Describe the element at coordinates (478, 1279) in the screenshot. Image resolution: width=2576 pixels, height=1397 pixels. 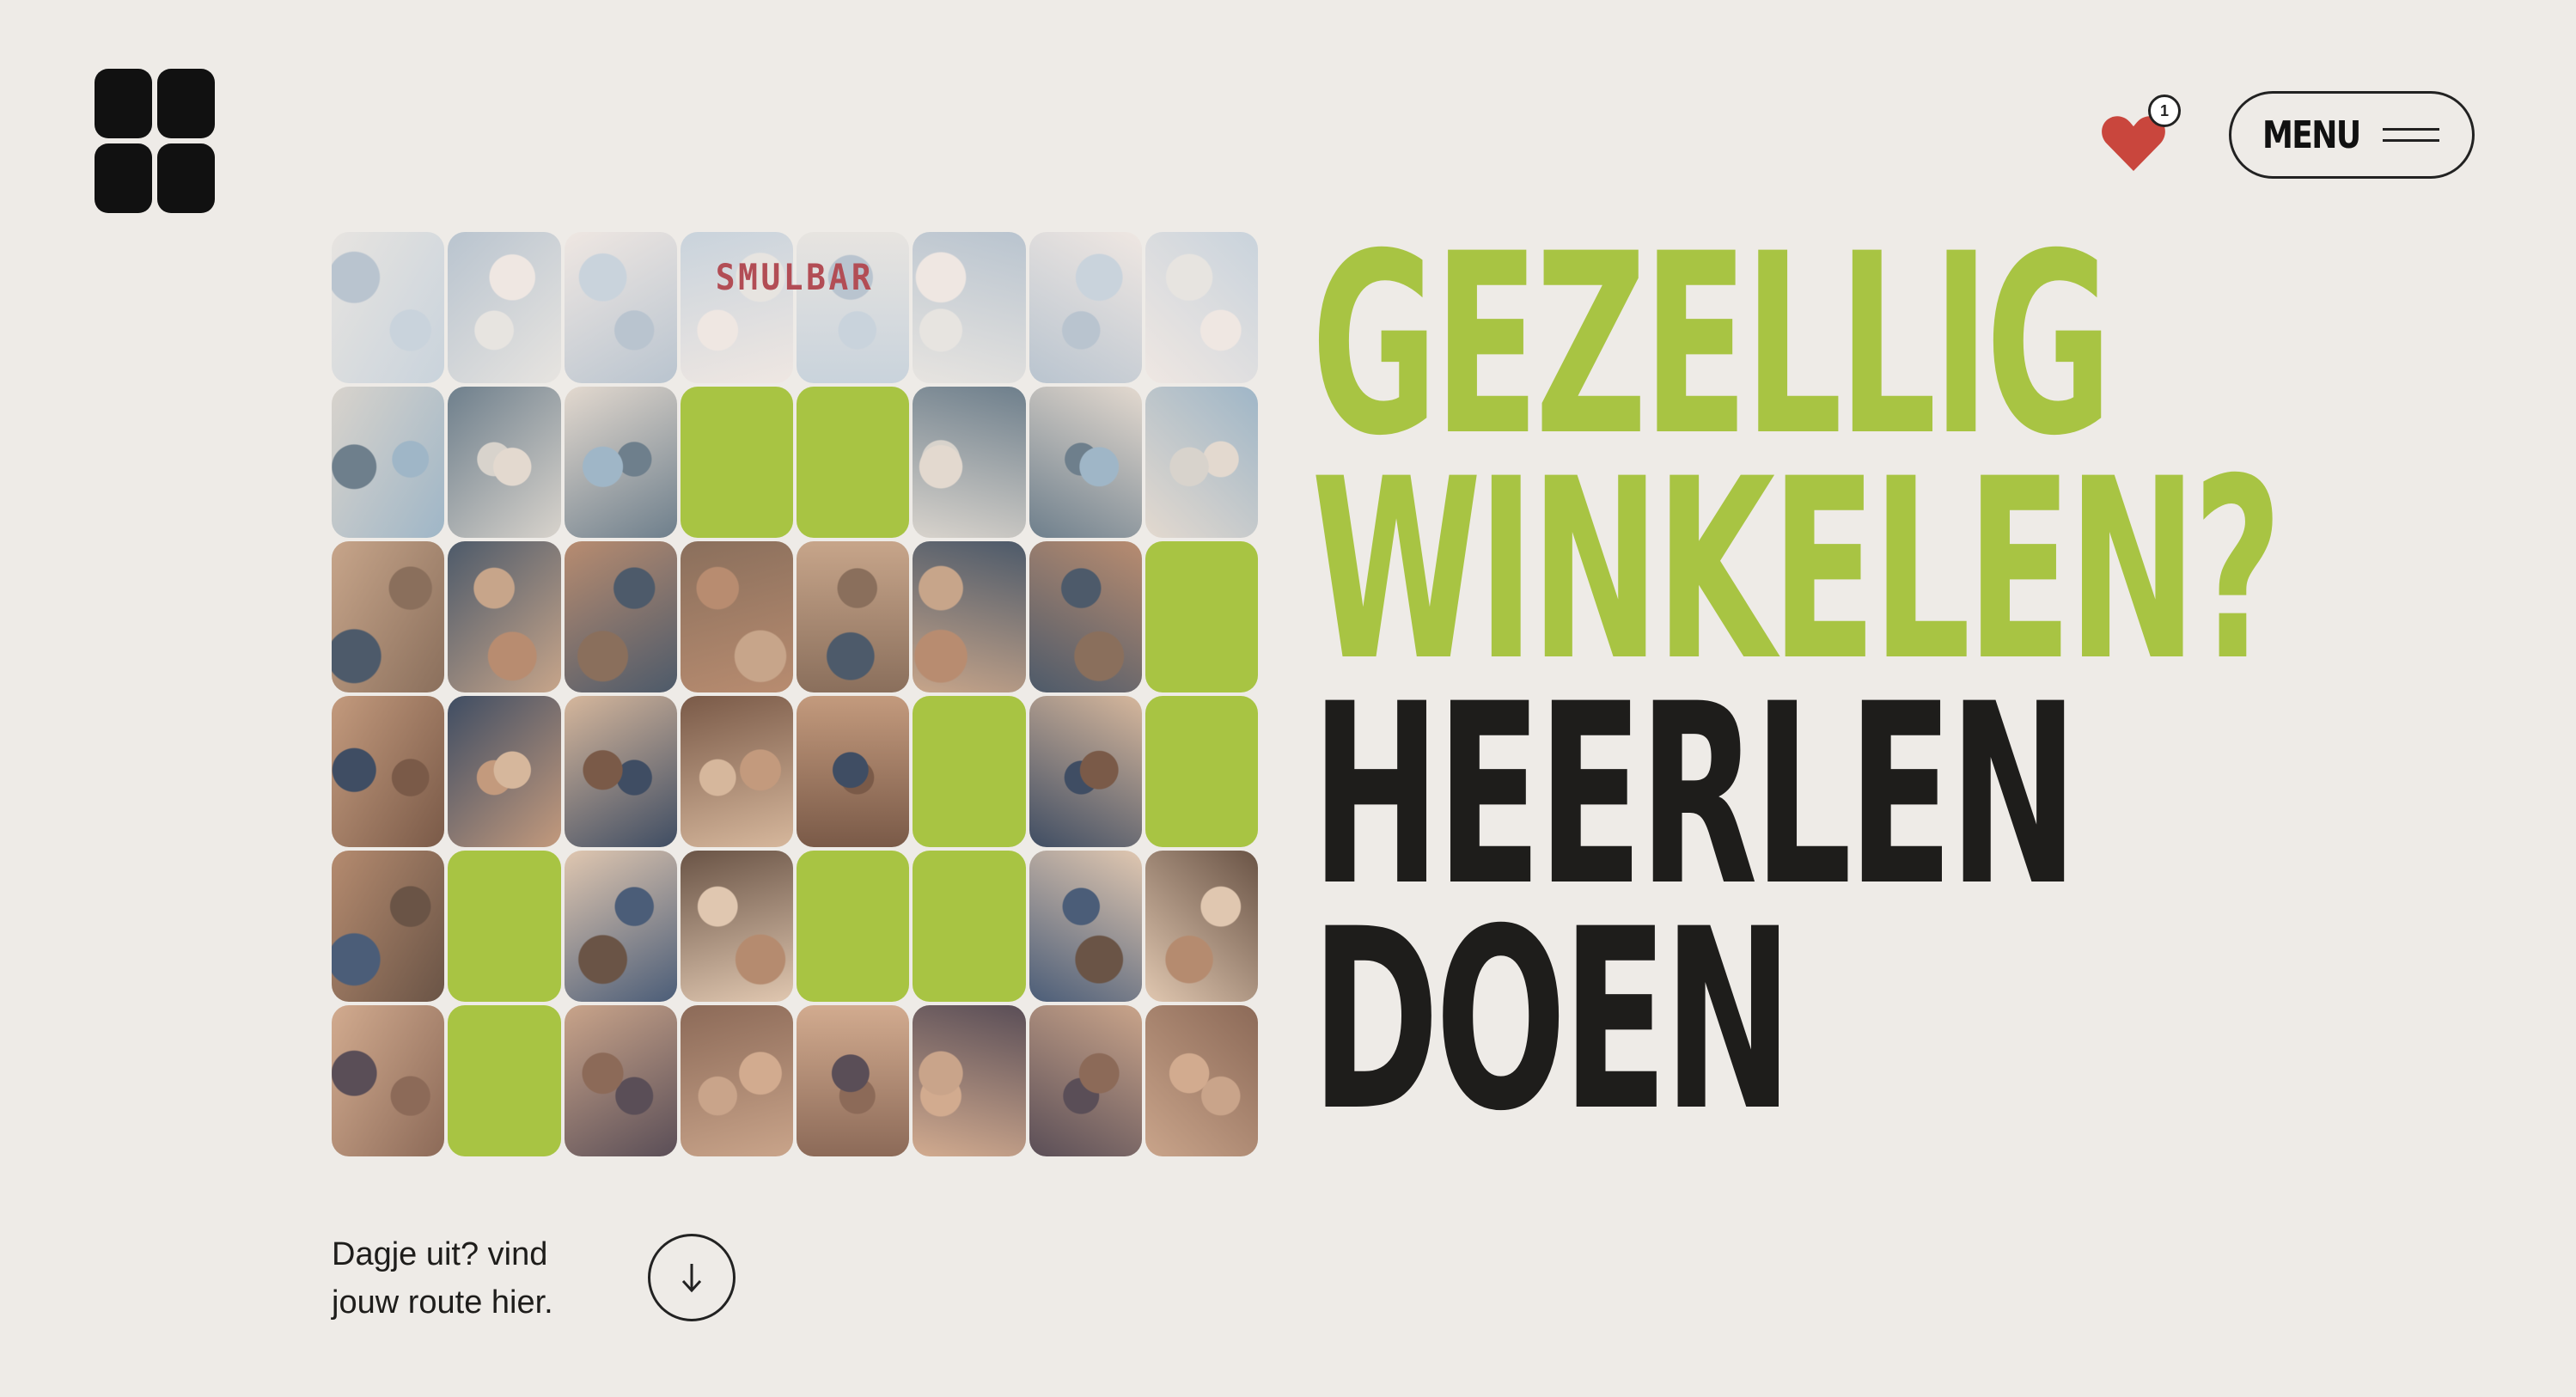
I see `route-cta-text: Dagje uit? vind jouw route hier.` at that location.